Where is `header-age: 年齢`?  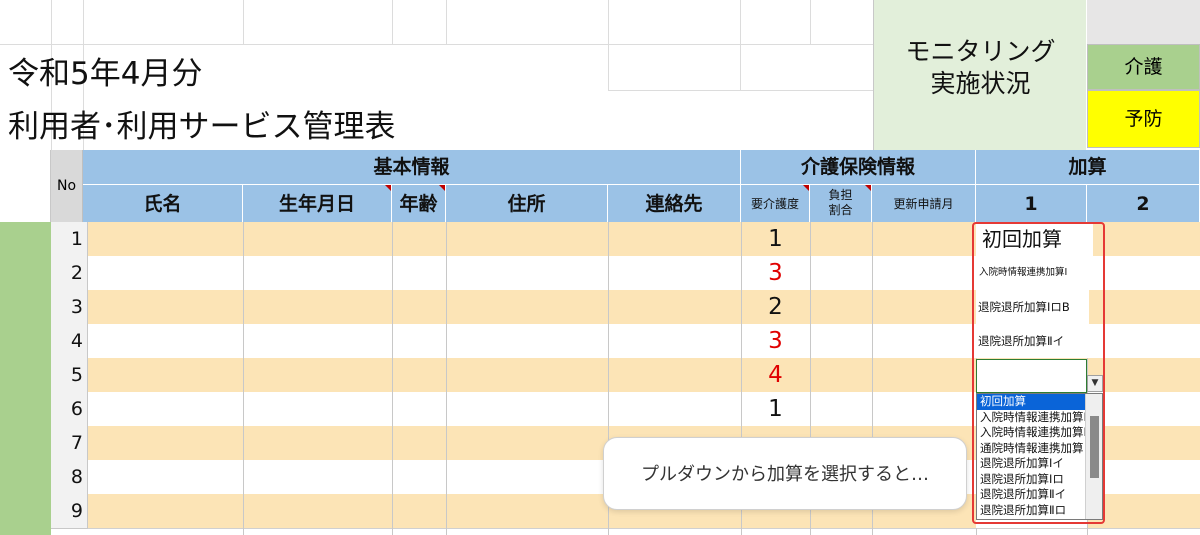
header-age: 年齢 is located at coordinates (419, 204).